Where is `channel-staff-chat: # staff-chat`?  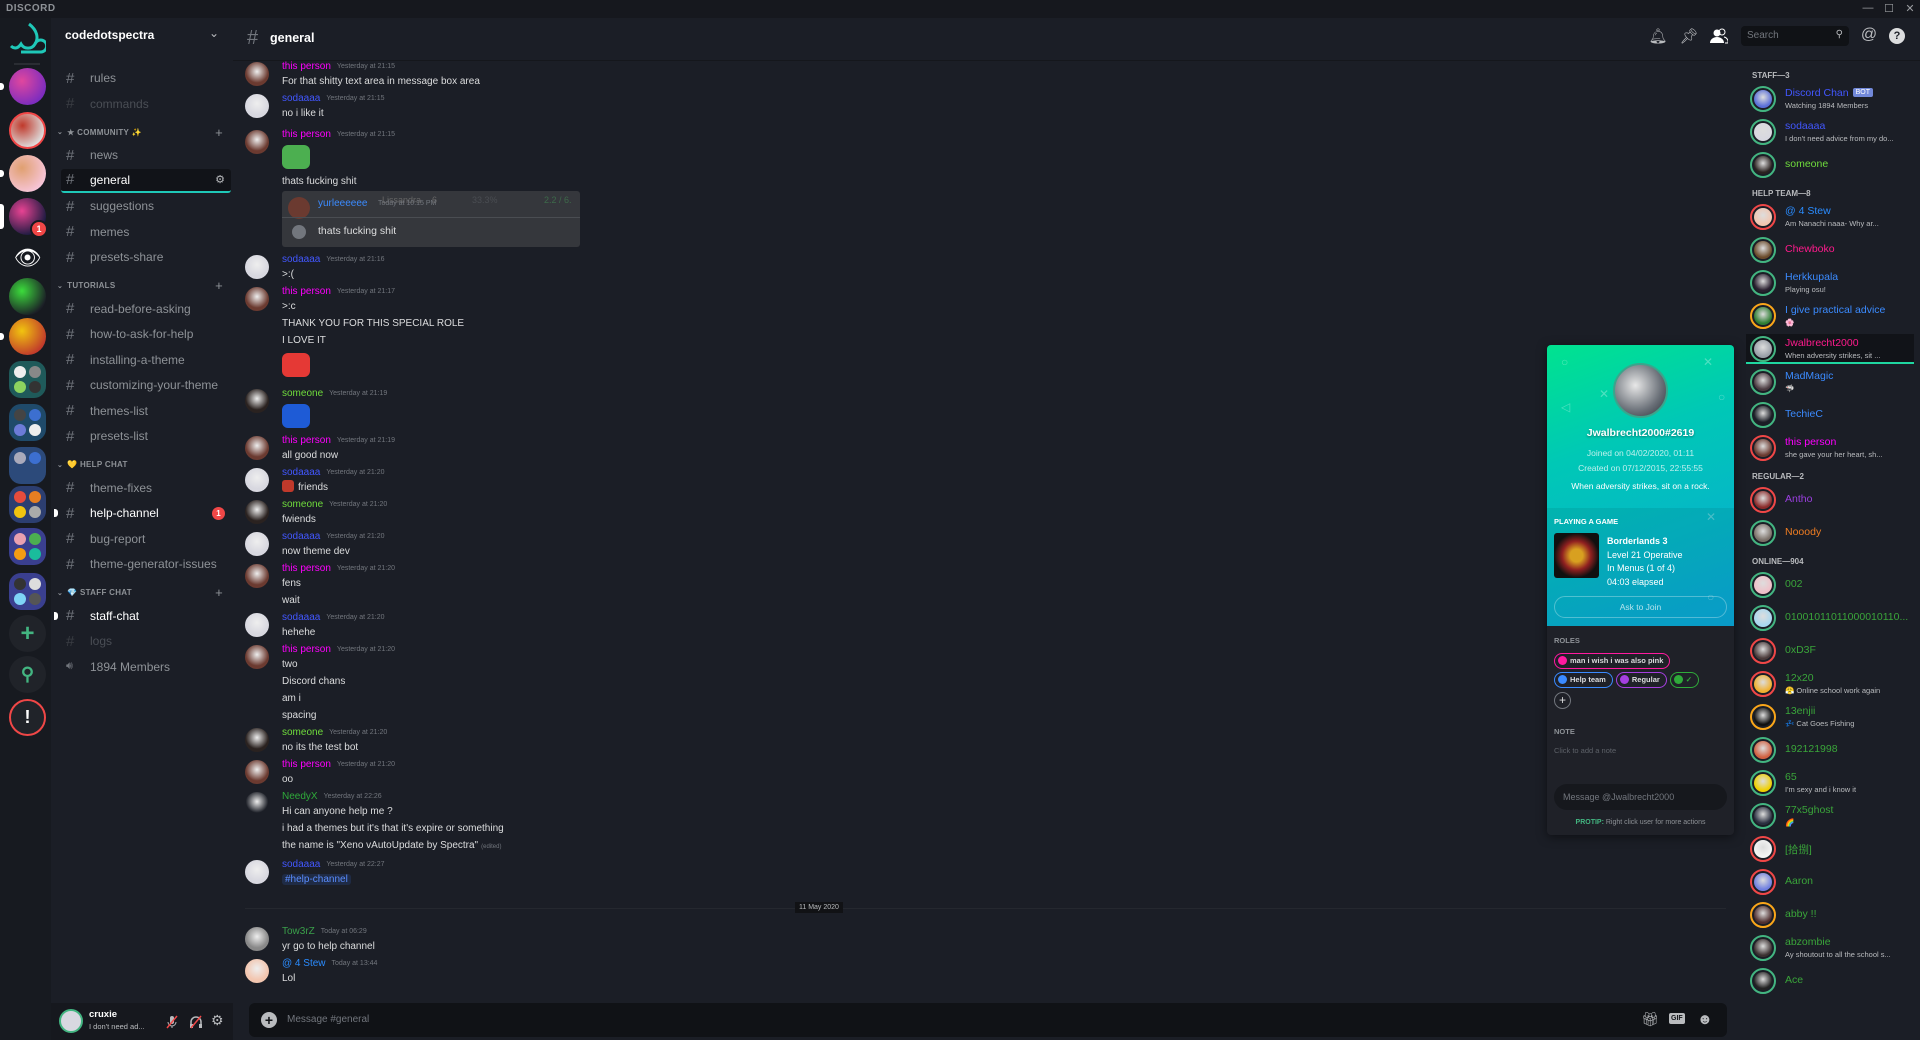
channel-staff-chat: # staff-chat is located at coordinates (142, 616).